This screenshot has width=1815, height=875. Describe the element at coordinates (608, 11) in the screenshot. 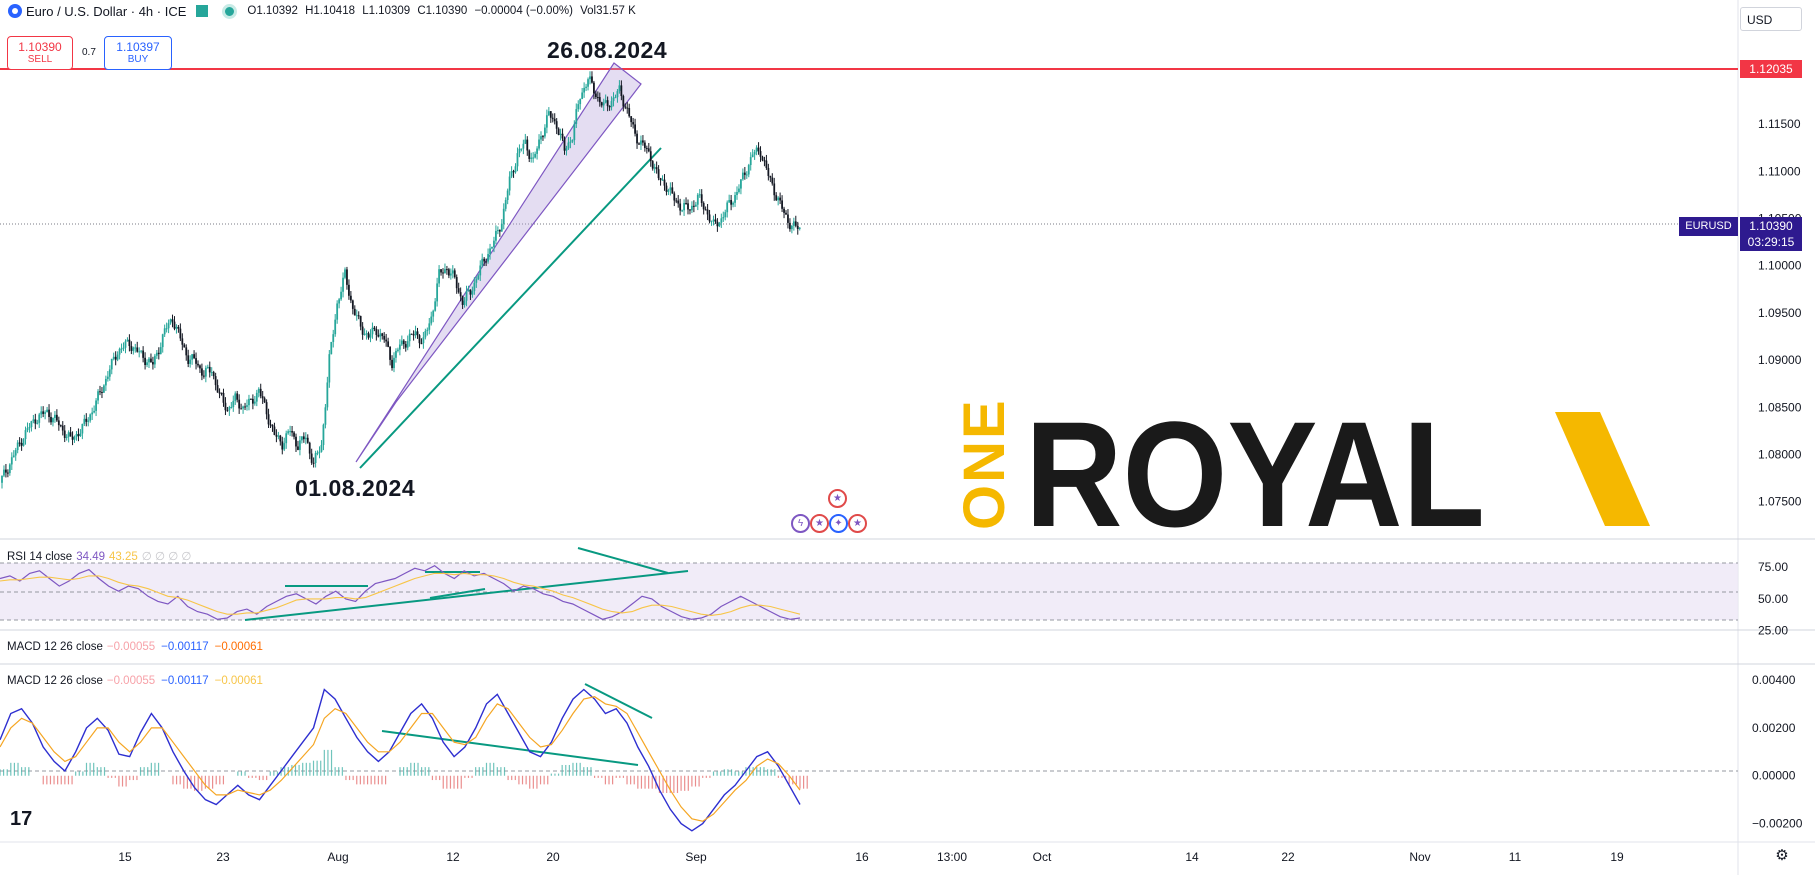

I see `volume-value: Vol31.57 K` at that location.